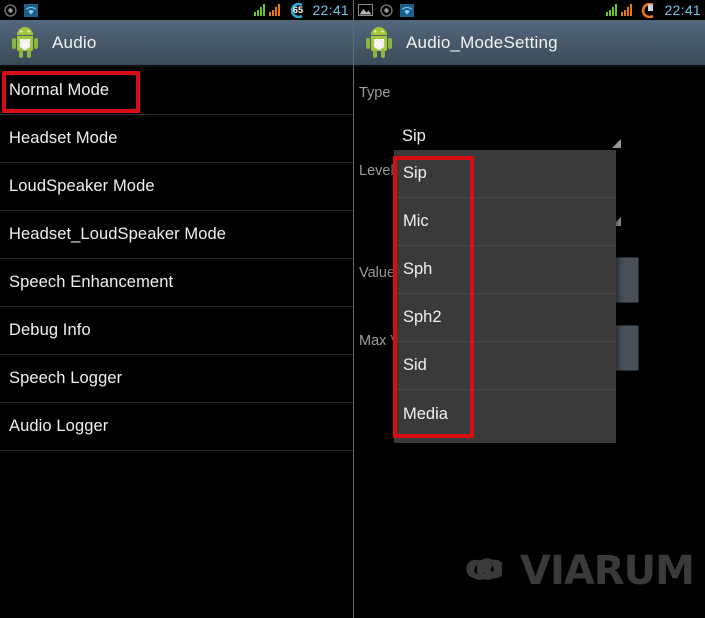 The height and width of the screenshot is (618, 705). Describe the element at coordinates (505, 366) in the screenshot. I see `dropdown-option-sid: Sid` at that location.